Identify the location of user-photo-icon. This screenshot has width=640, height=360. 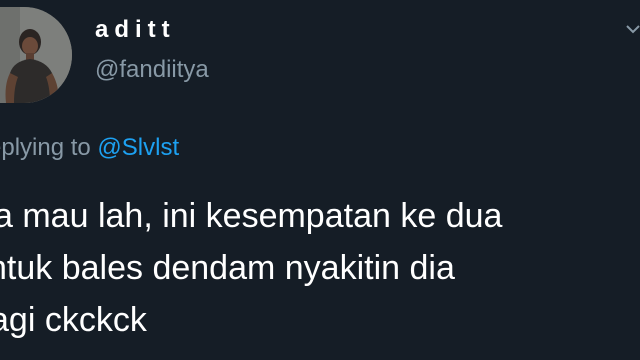
(36, 55).